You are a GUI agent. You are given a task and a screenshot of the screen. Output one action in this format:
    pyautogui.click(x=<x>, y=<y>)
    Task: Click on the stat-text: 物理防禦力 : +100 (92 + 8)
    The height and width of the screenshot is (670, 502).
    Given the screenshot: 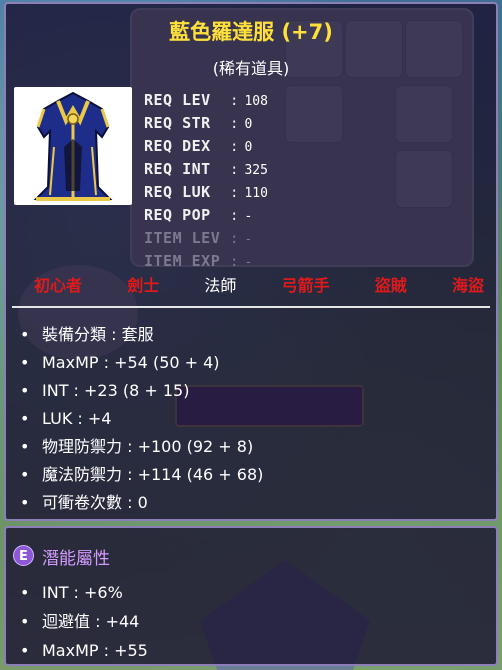 What is the action you would take?
    pyautogui.click(x=148, y=446)
    